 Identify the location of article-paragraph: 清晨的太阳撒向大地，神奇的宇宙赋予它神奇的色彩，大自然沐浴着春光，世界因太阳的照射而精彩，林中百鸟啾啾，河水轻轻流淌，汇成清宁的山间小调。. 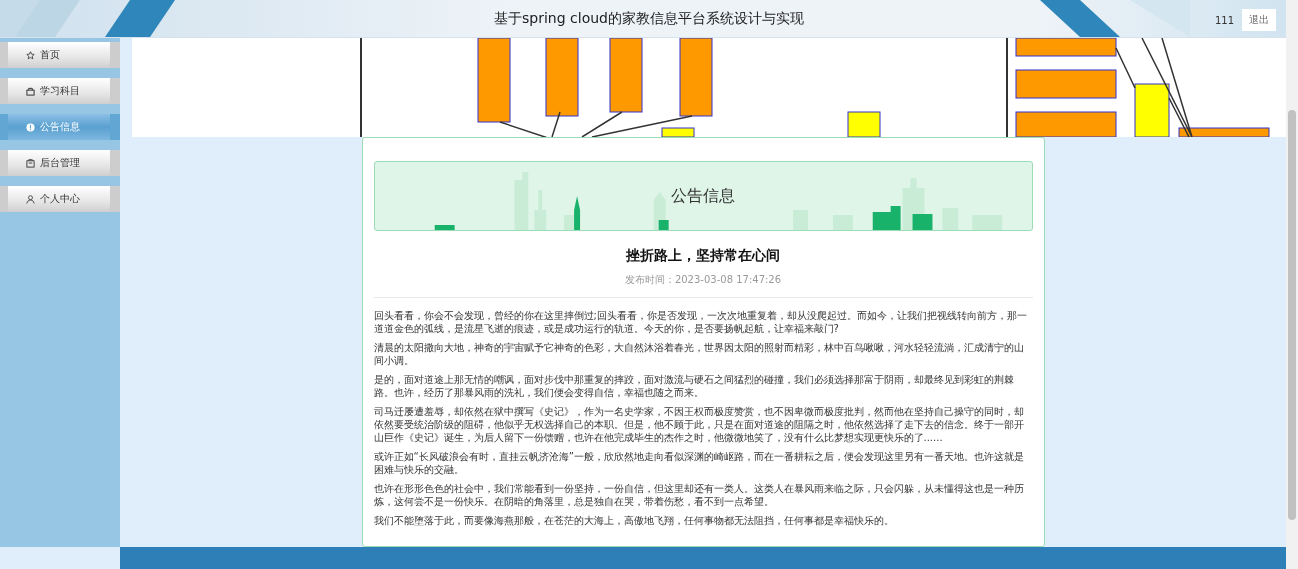
(699, 354).